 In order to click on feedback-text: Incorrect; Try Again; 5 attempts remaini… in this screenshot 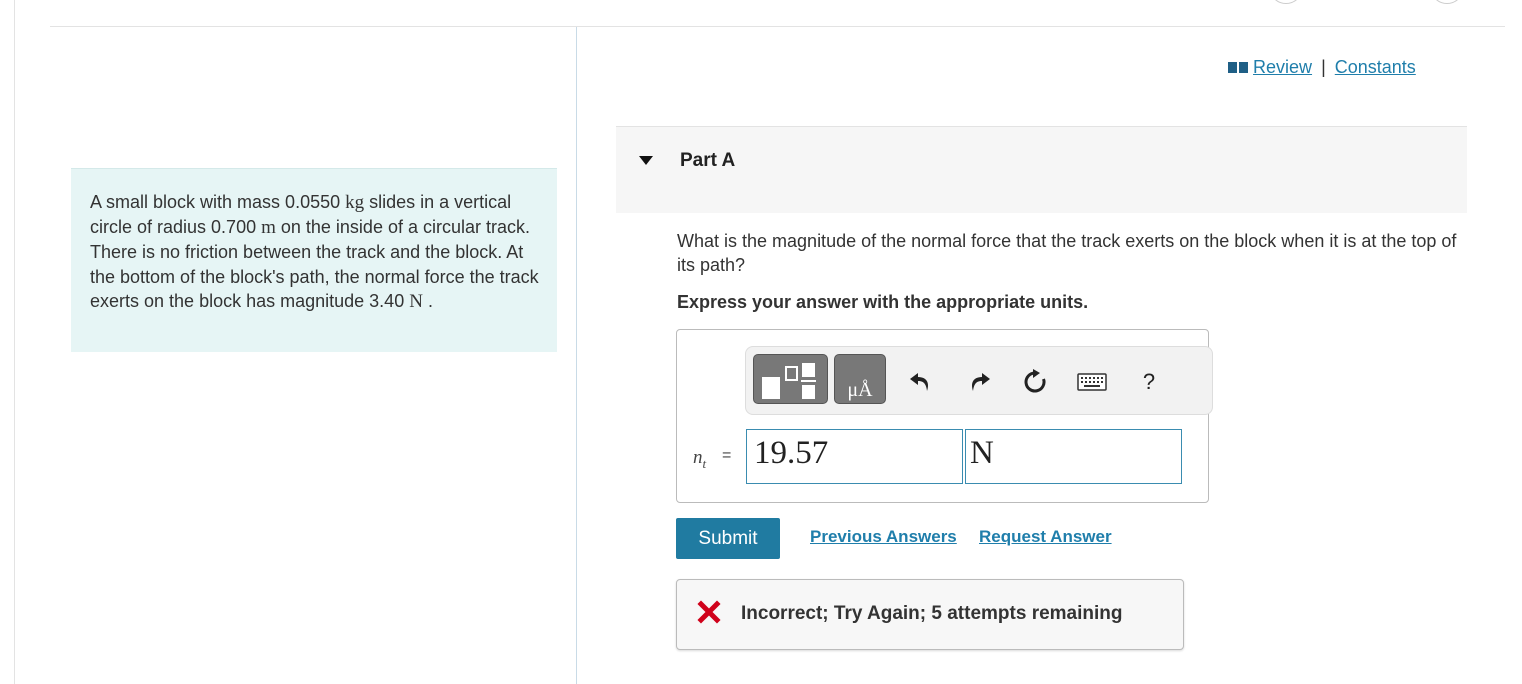, I will do `click(932, 613)`.